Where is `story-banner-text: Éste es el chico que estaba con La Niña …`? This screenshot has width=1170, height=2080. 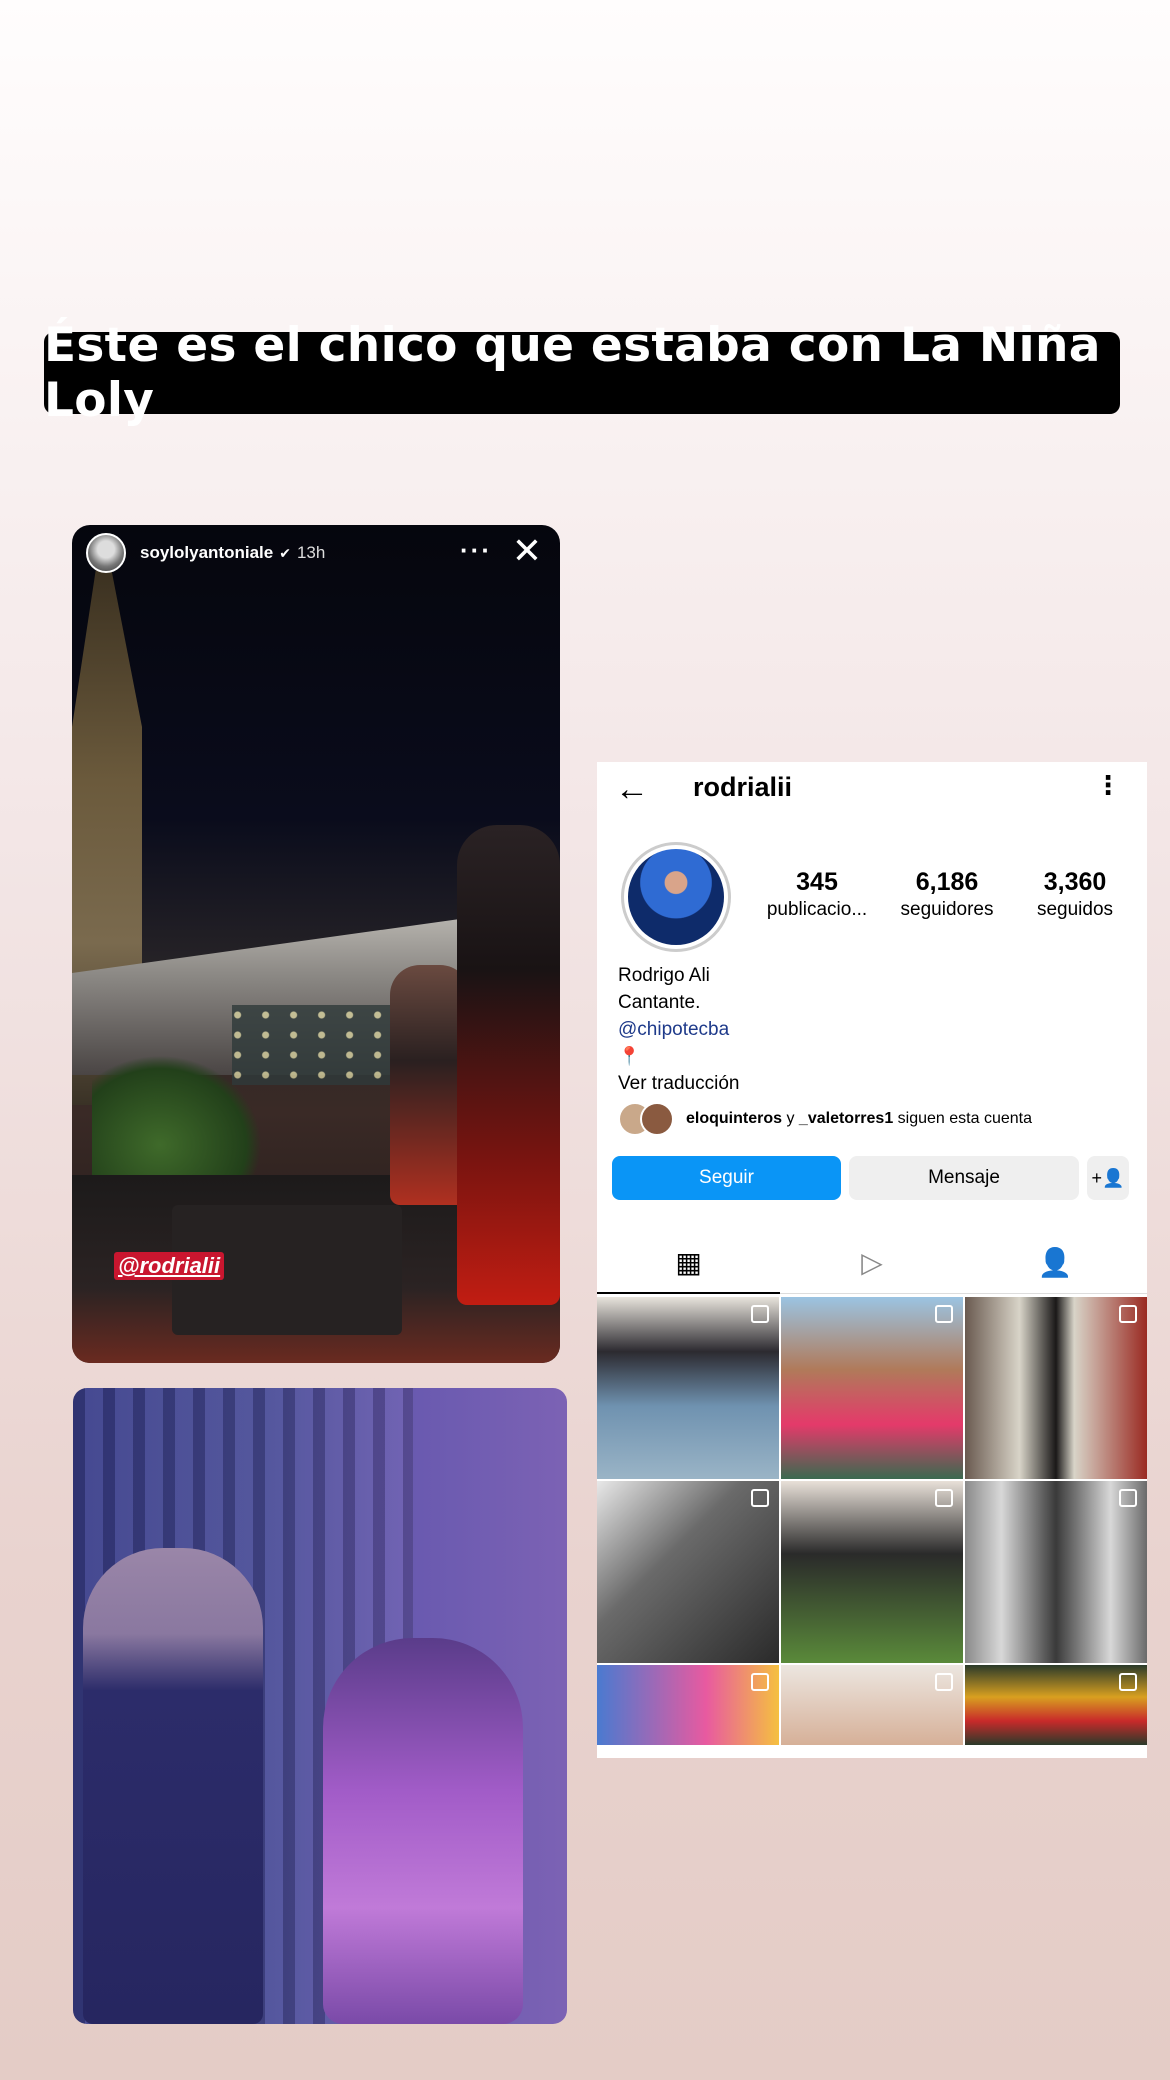 story-banner-text: Éste es el chico que estaba con La Niña … is located at coordinates (582, 373).